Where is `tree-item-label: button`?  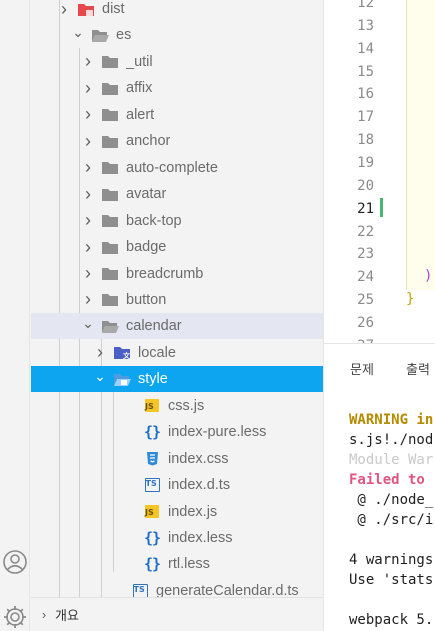
tree-item-label: button is located at coordinates (146, 299).